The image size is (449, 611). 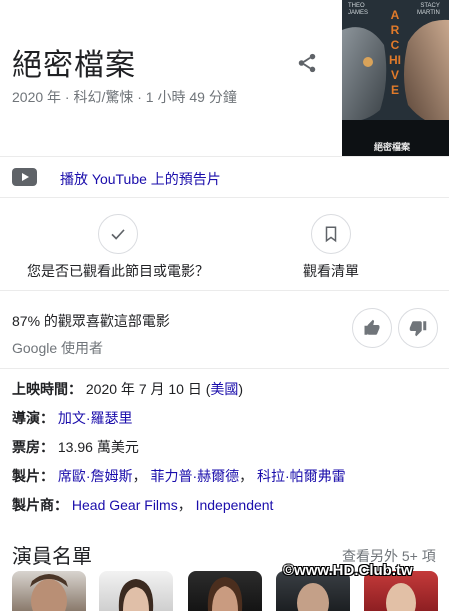 What do you see at coordinates (91, 321) in the screenshot?
I see `audience-rating: 87% 的觀眾喜歡這部電影` at bounding box center [91, 321].